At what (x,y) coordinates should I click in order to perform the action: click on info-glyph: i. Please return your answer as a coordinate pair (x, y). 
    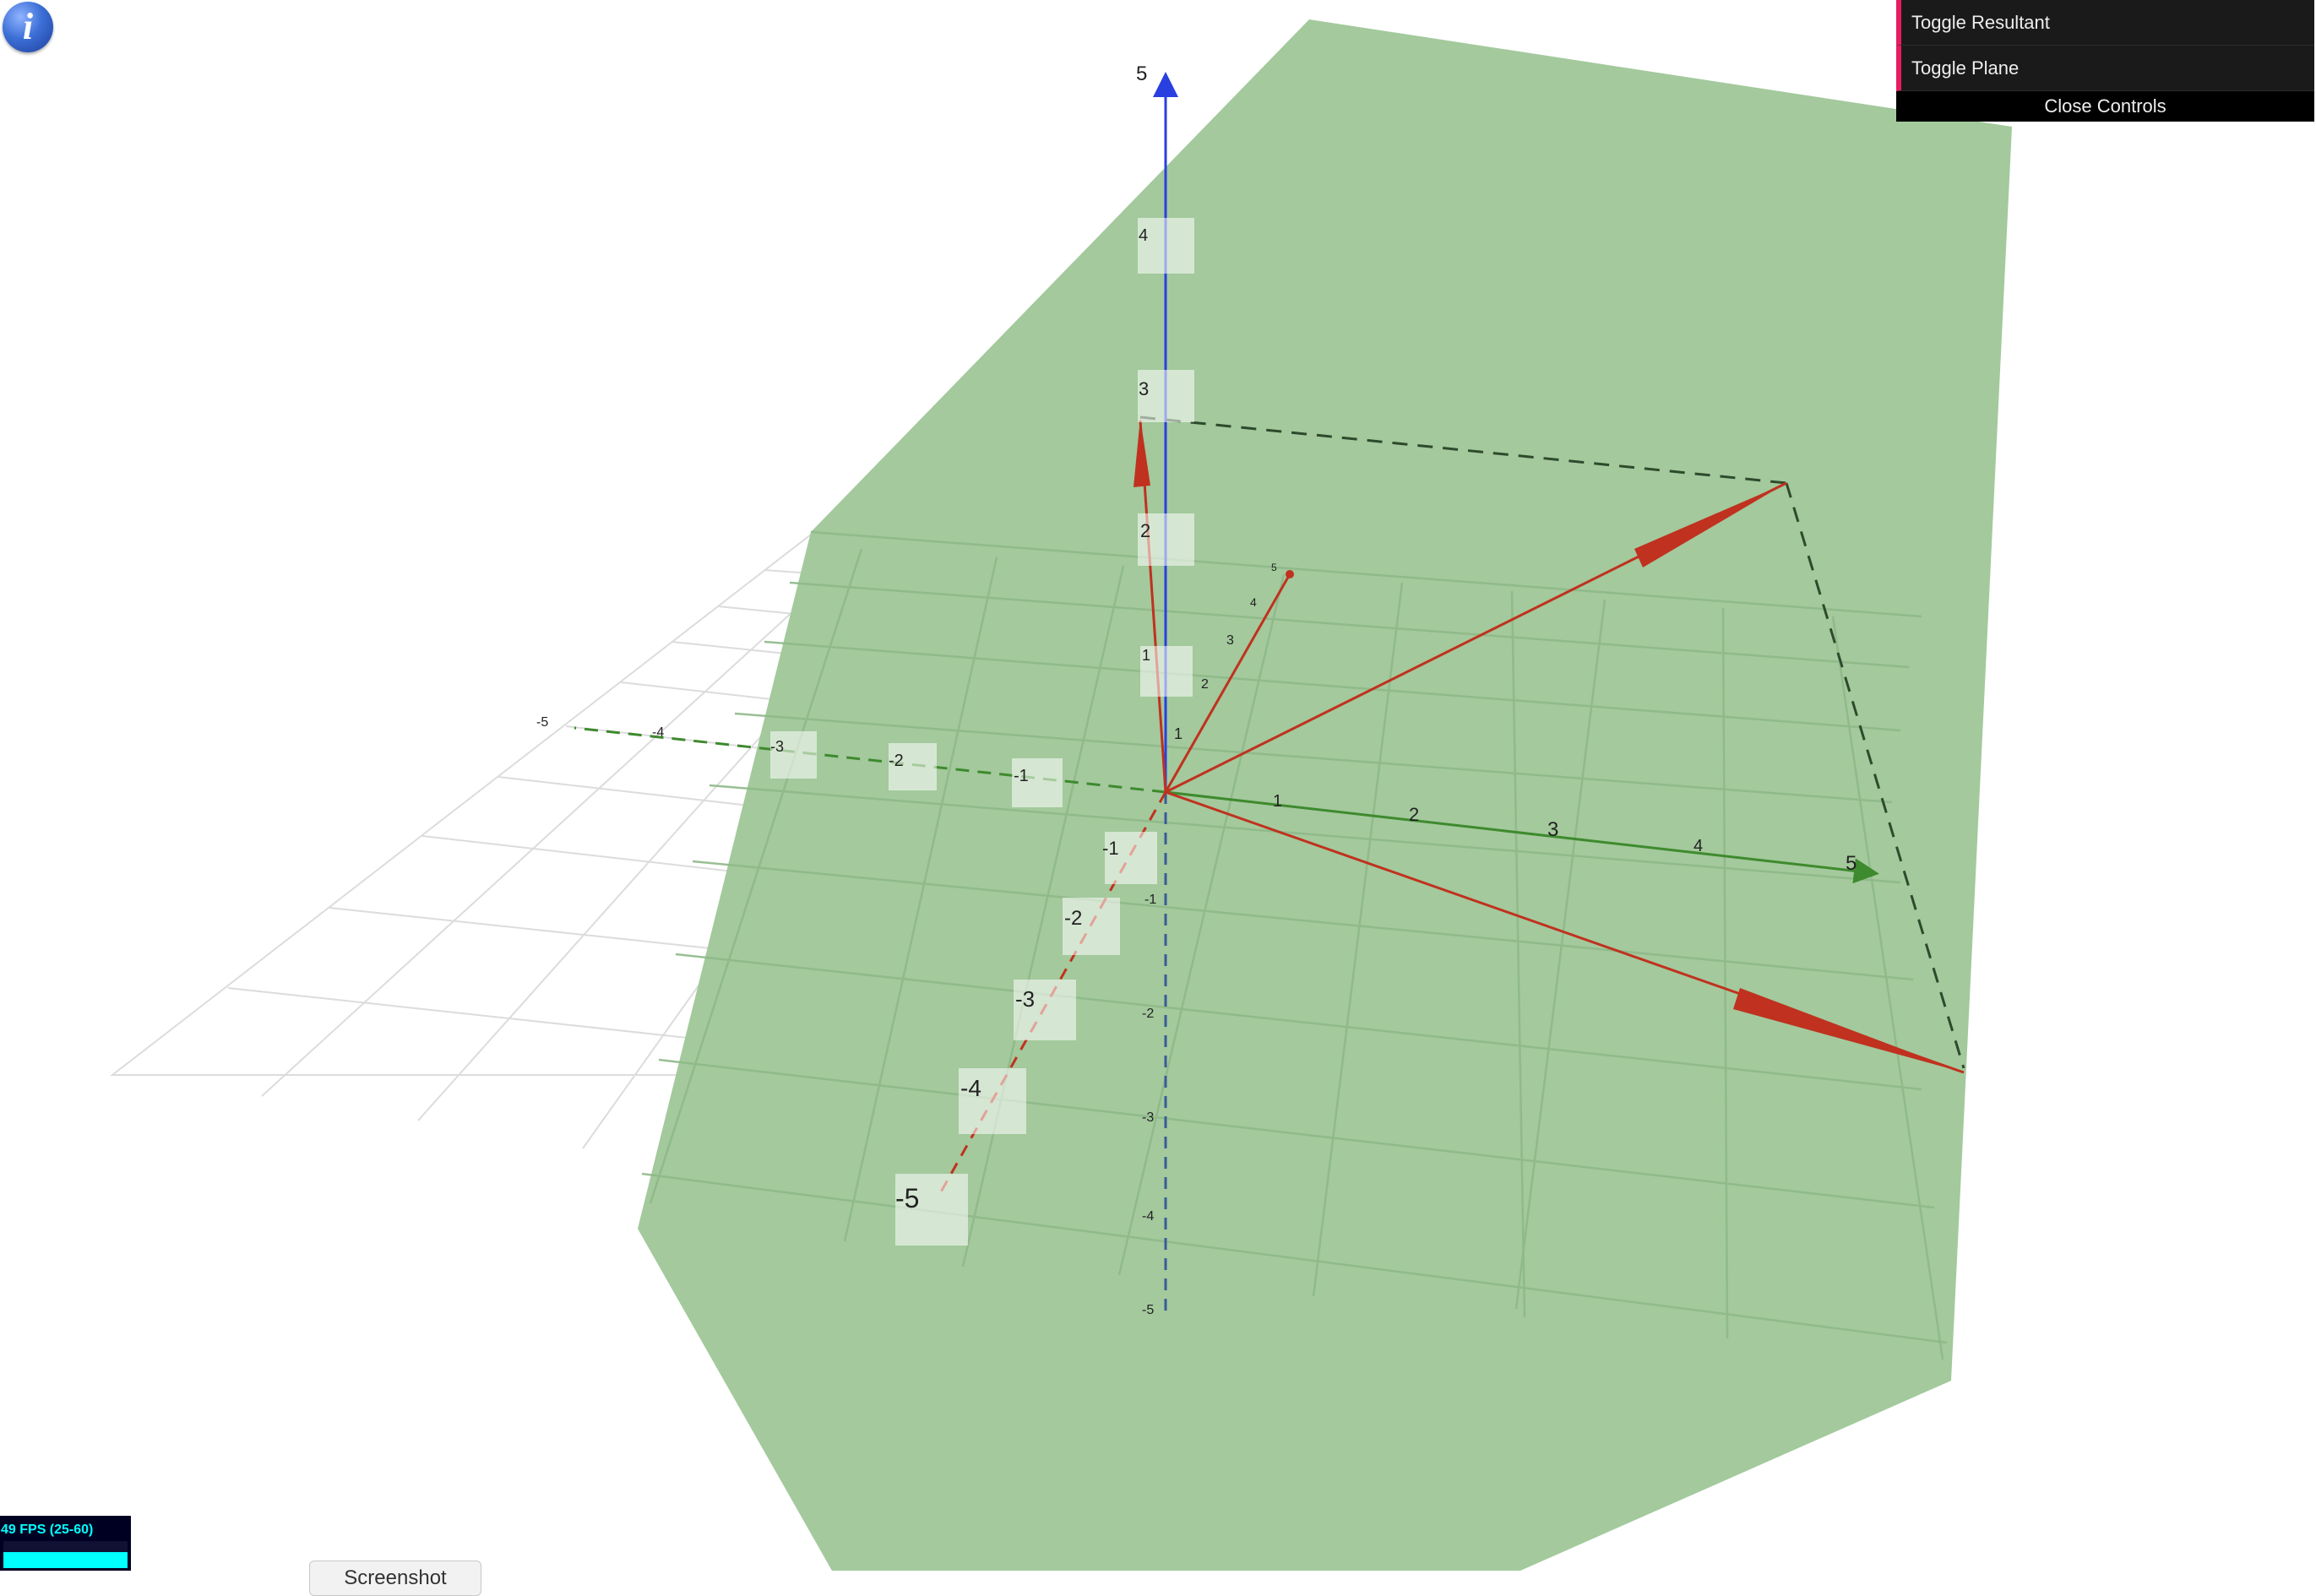
    Looking at the image, I should click on (28, 26).